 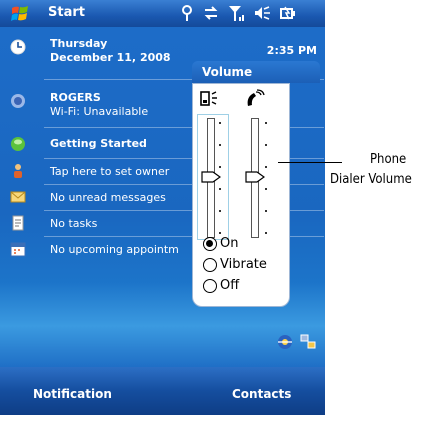 What do you see at coordinates (371, 179) in the screenshot?
I see `callout-line2: Dialer Volume` at bounding box center [371, 179].